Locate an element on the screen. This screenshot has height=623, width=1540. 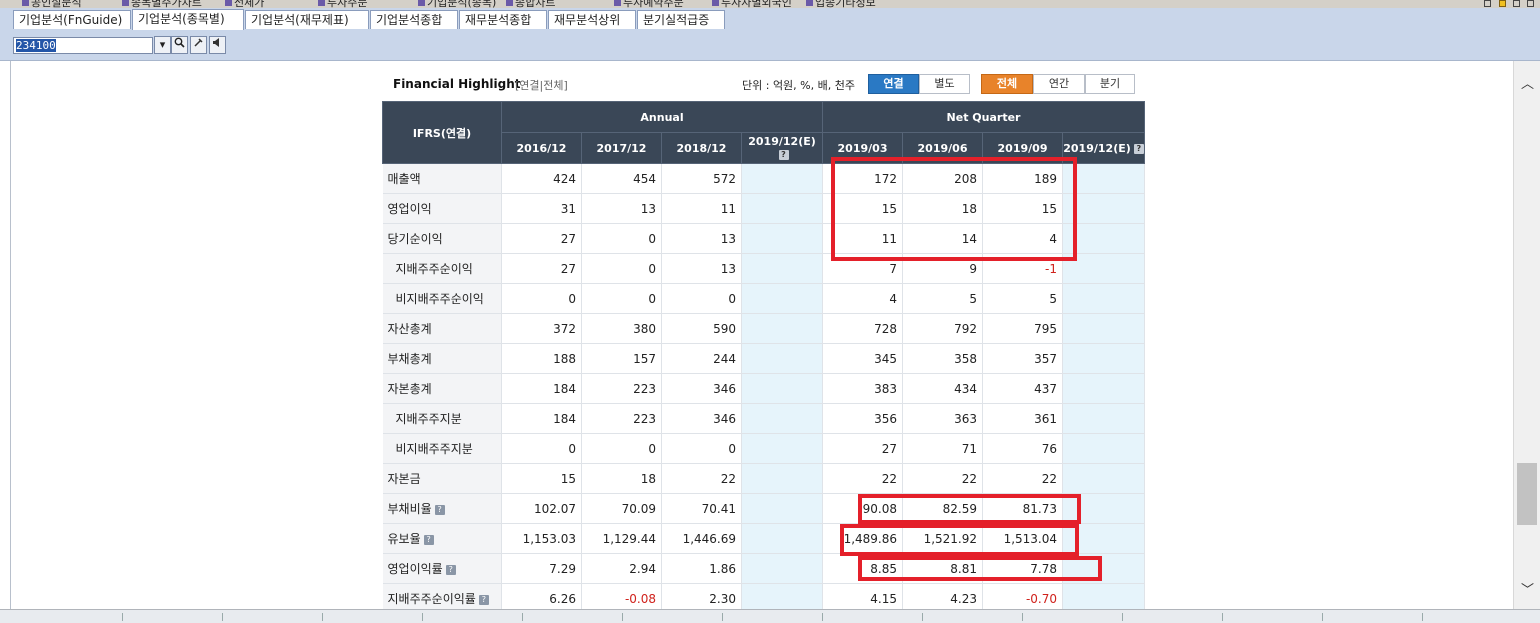
tab-financial-top: 재무분석상위 is located at coordinates (592, 19).